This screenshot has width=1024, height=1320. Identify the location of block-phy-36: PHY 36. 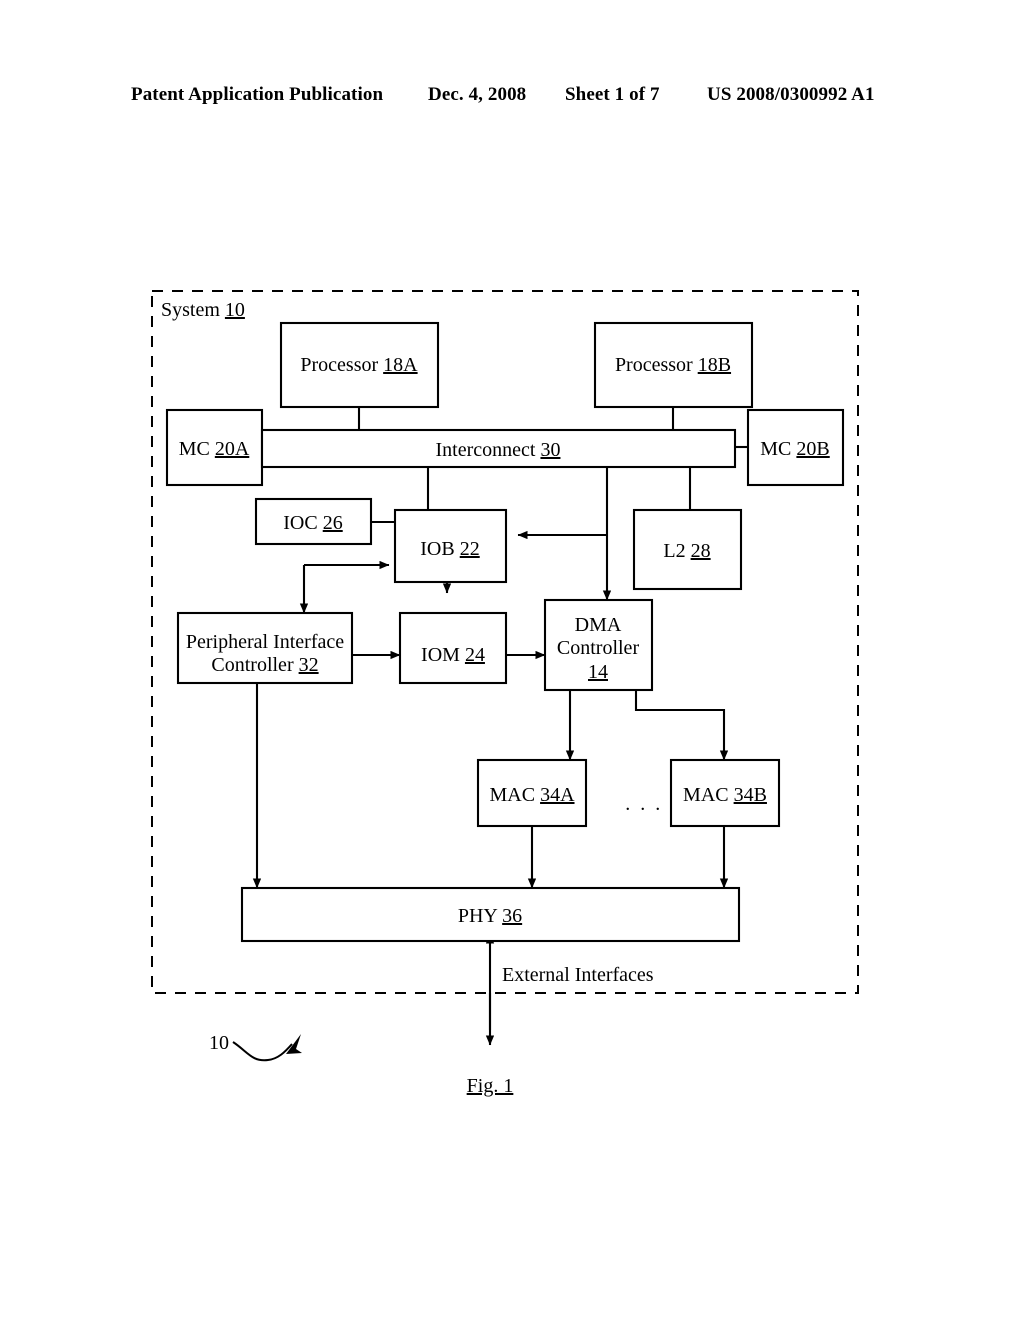
(490, 914).